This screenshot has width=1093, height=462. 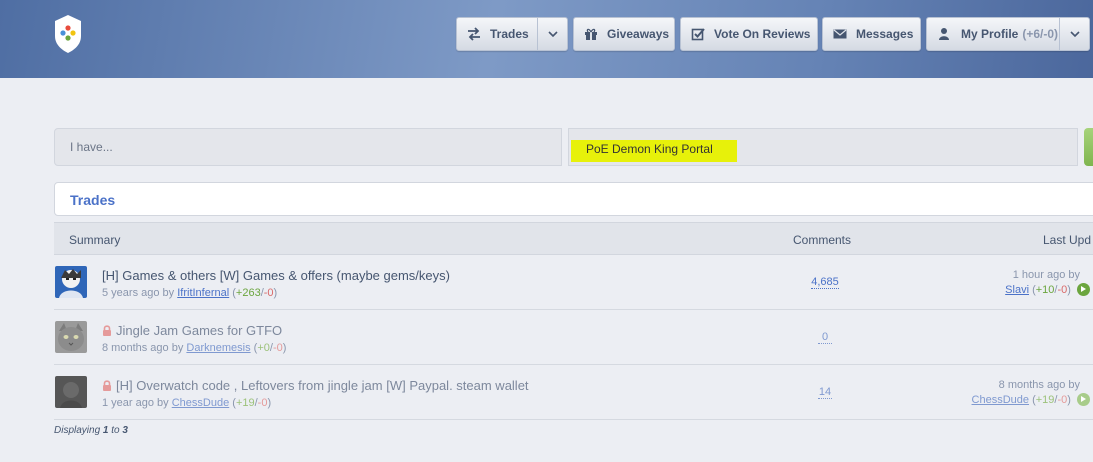 I want to click on giveaways-nav-button: Giveaways, so click(x=624, y=34).